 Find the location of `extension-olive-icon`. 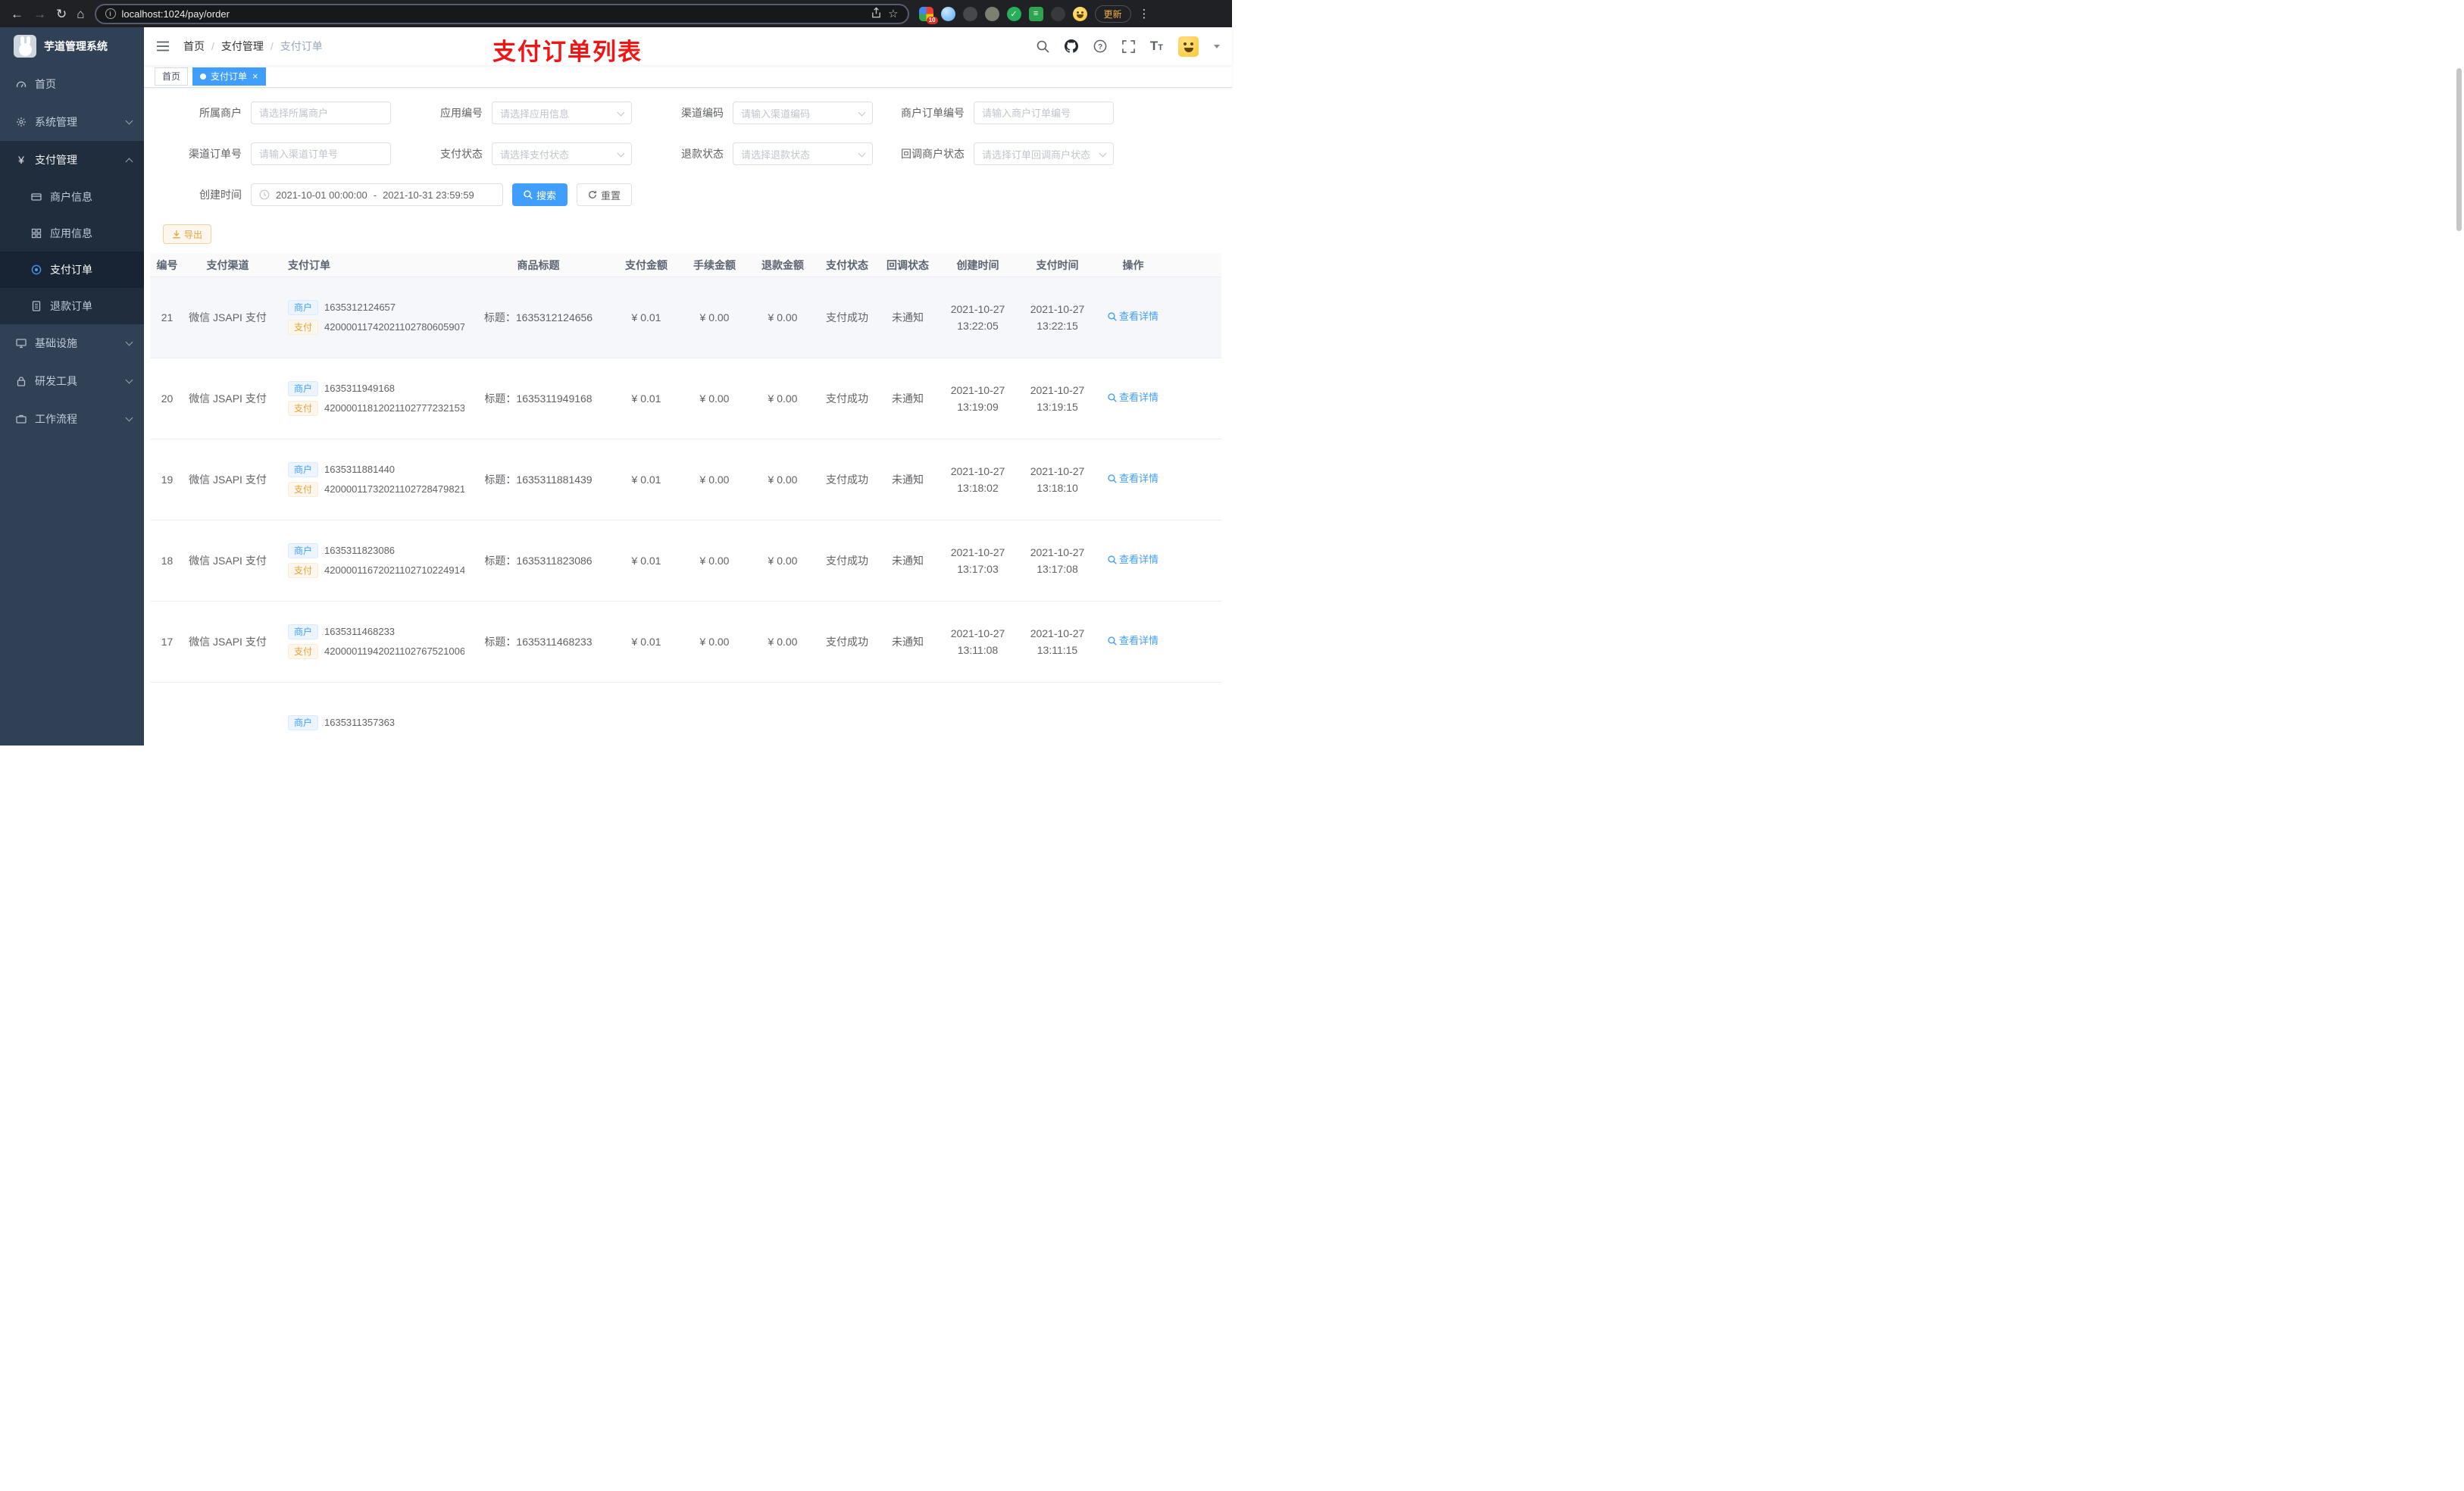

extension-olive-icon is located at coordinates (991, 13).